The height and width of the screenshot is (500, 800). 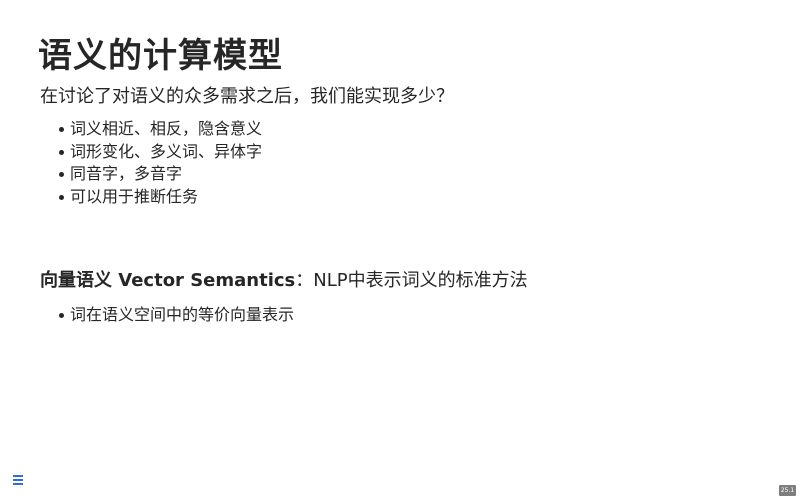 I want to click on intro-text: 在讨论了对语义的众多需求之后，我们能实现多少？, so click(x=247, y=96).